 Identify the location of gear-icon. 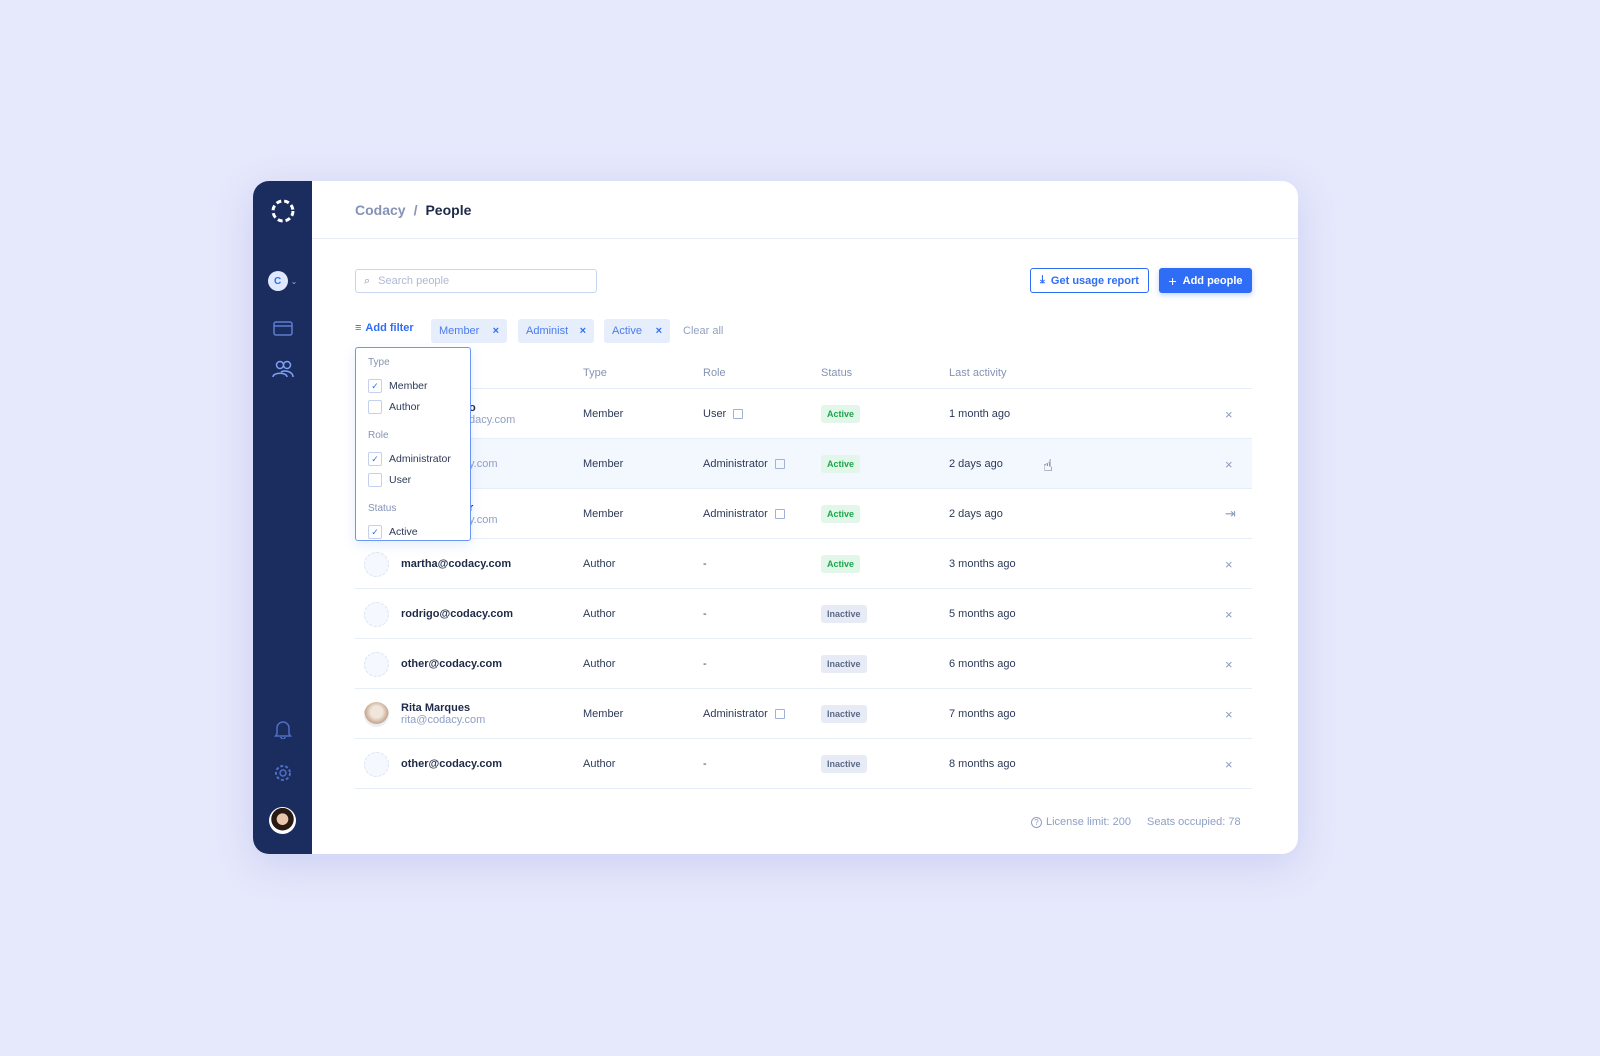
(282, 773).